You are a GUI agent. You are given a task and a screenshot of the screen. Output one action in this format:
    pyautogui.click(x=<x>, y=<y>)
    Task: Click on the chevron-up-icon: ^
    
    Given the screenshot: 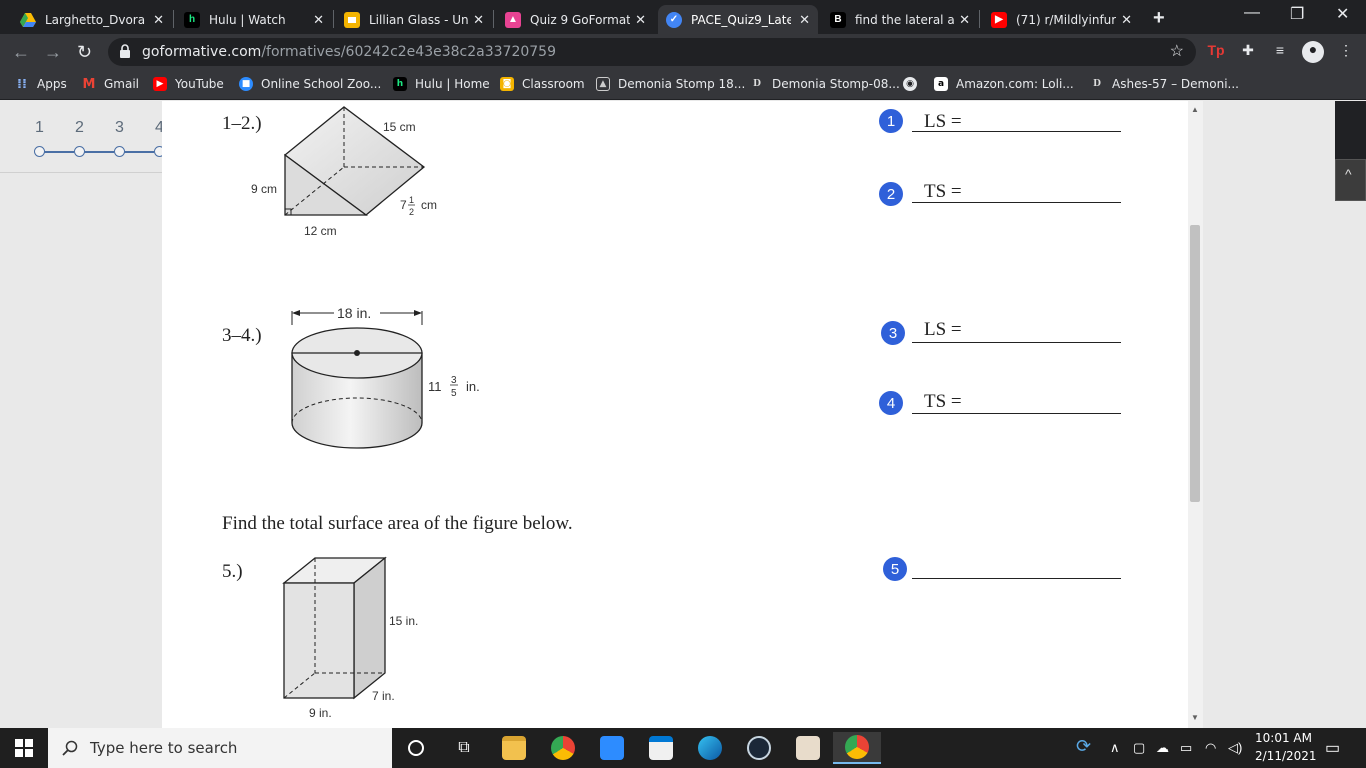 What is the action you would take?
    pyautogui.click(x=1348, y=174)
    